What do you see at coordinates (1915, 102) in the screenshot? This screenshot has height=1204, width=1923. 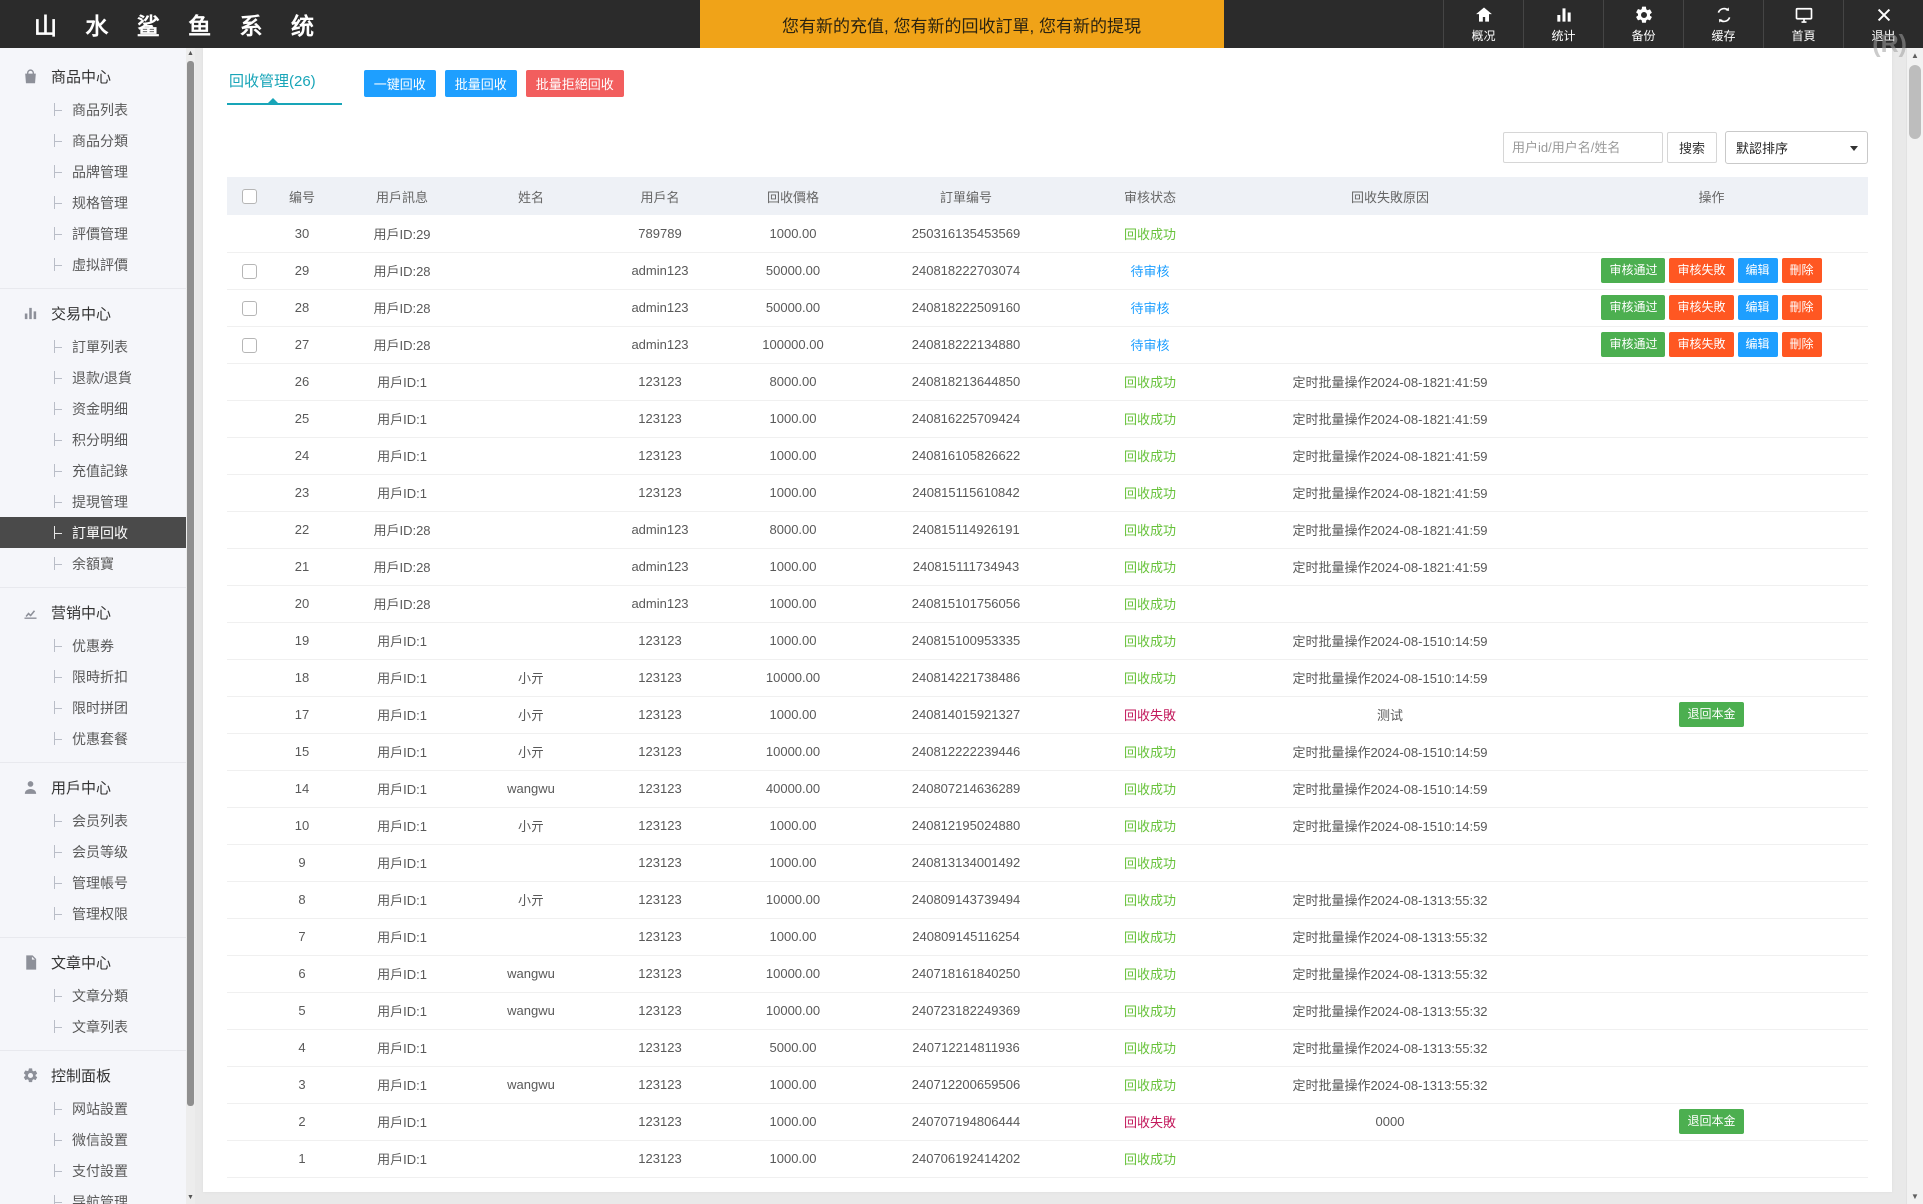 I see `page-scroll-thumb` at bounding box center [1915, 102].